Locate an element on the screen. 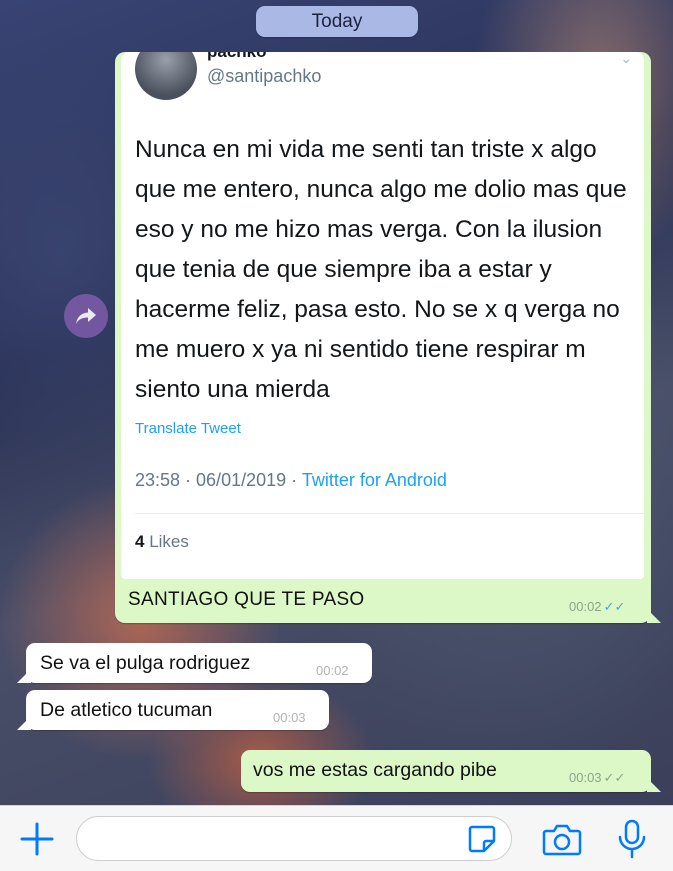 This screenshot has width=673, height=871. forward-arrow-icon is located at coordinates (86, 316).